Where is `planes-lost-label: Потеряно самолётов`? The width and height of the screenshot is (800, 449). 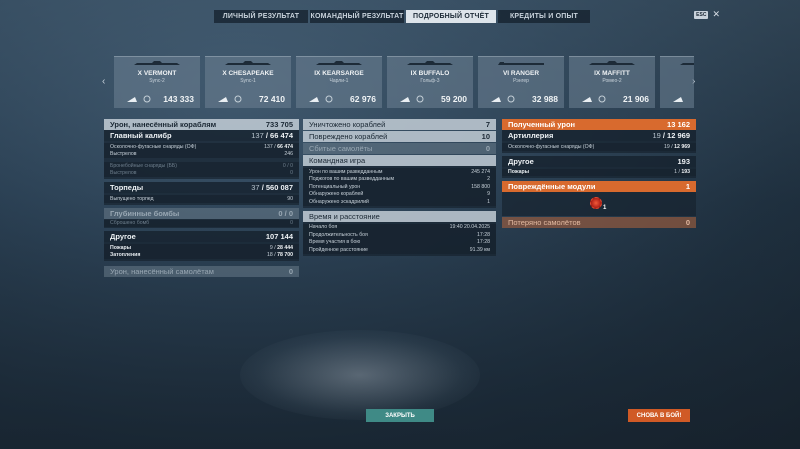 planes-lost-label: Потеряно самолётов is located at coordinates (544, 222).